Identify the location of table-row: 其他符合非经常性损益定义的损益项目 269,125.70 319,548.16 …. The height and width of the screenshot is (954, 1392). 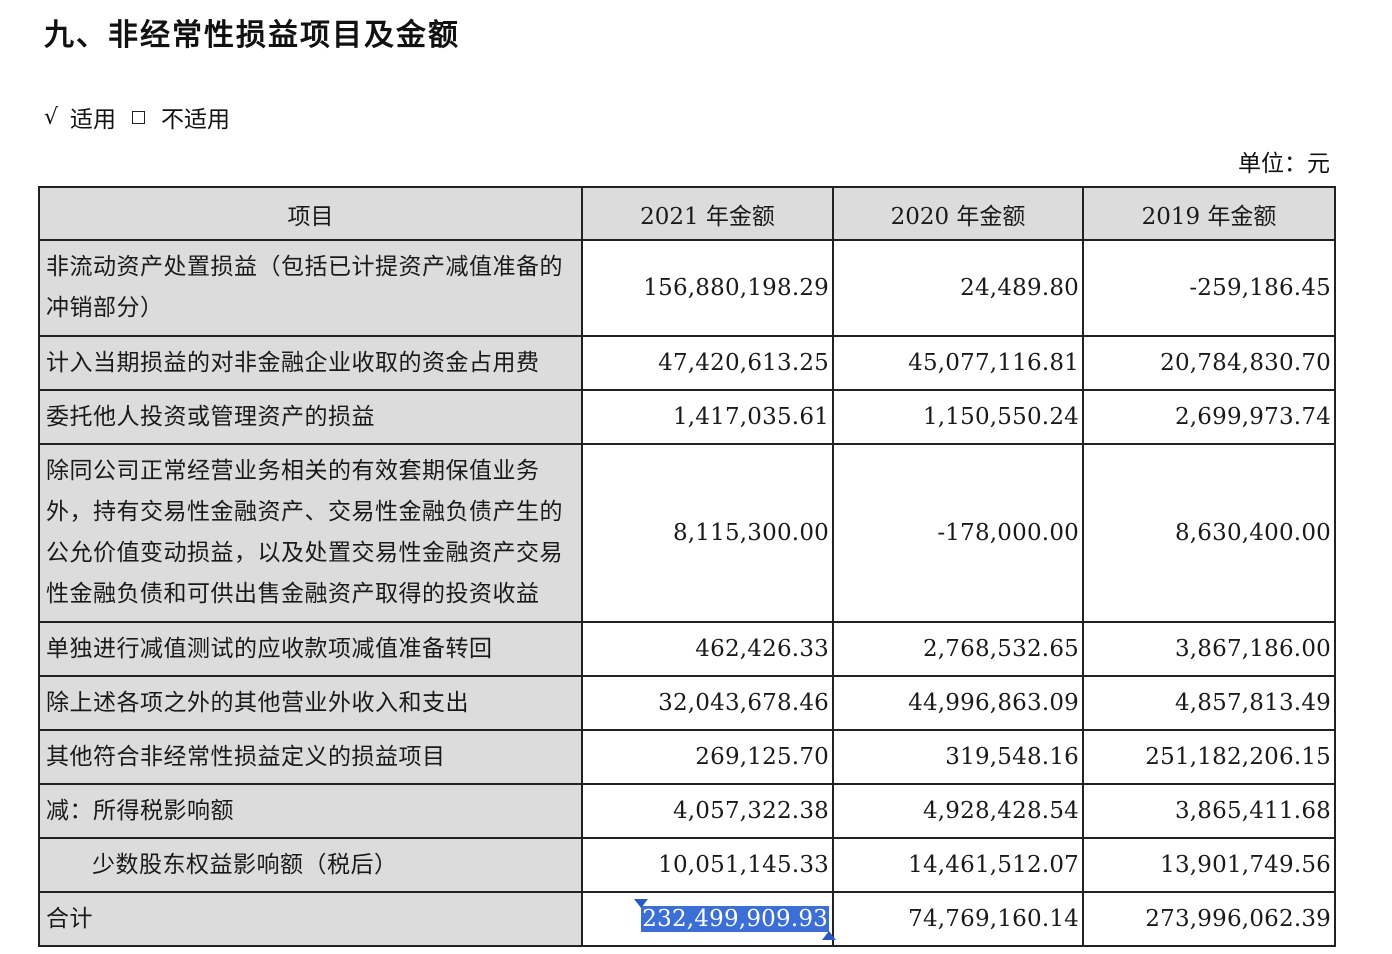
(687, 757).